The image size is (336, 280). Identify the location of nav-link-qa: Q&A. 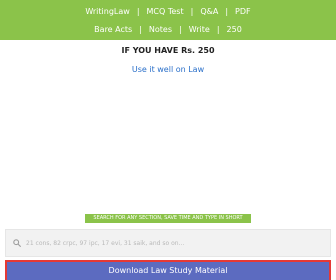
(209, 11).